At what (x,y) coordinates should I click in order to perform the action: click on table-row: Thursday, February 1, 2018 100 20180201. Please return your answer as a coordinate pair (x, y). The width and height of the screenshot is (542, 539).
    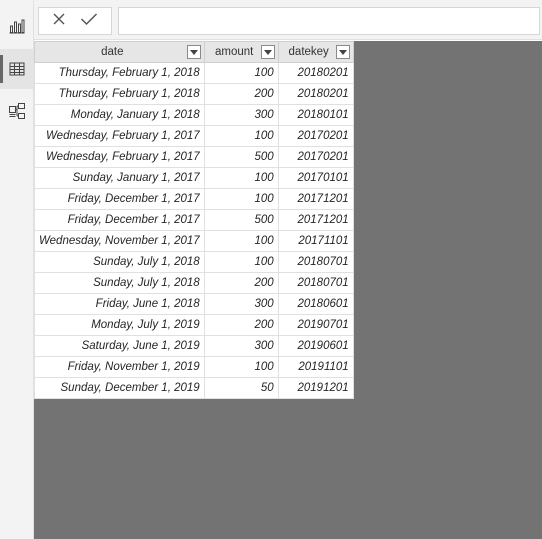
    Looking at the image, I should click on (194, 73).